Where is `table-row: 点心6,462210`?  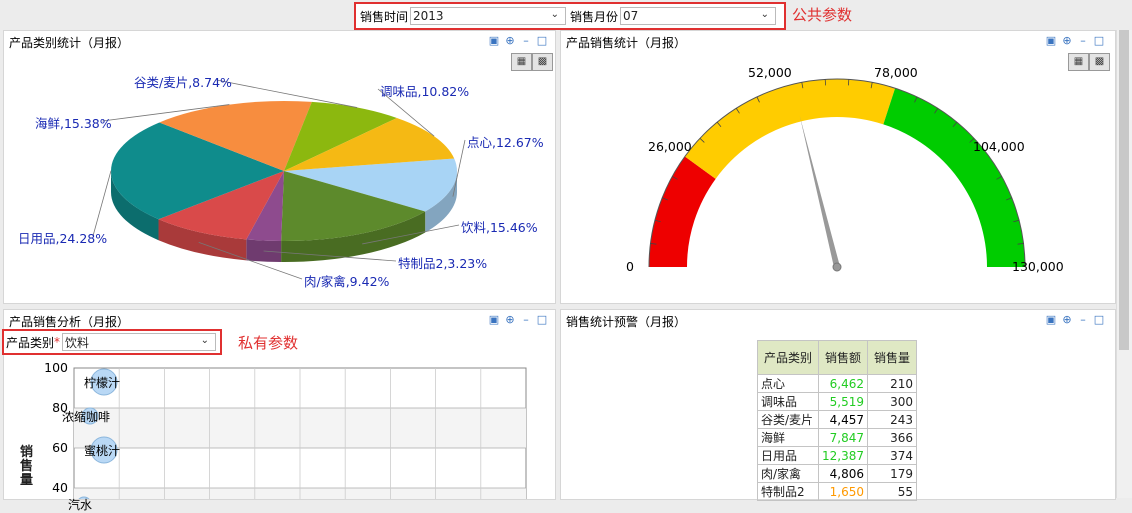 table-row: 点心6,462210 is located at coordinates (837, 384).